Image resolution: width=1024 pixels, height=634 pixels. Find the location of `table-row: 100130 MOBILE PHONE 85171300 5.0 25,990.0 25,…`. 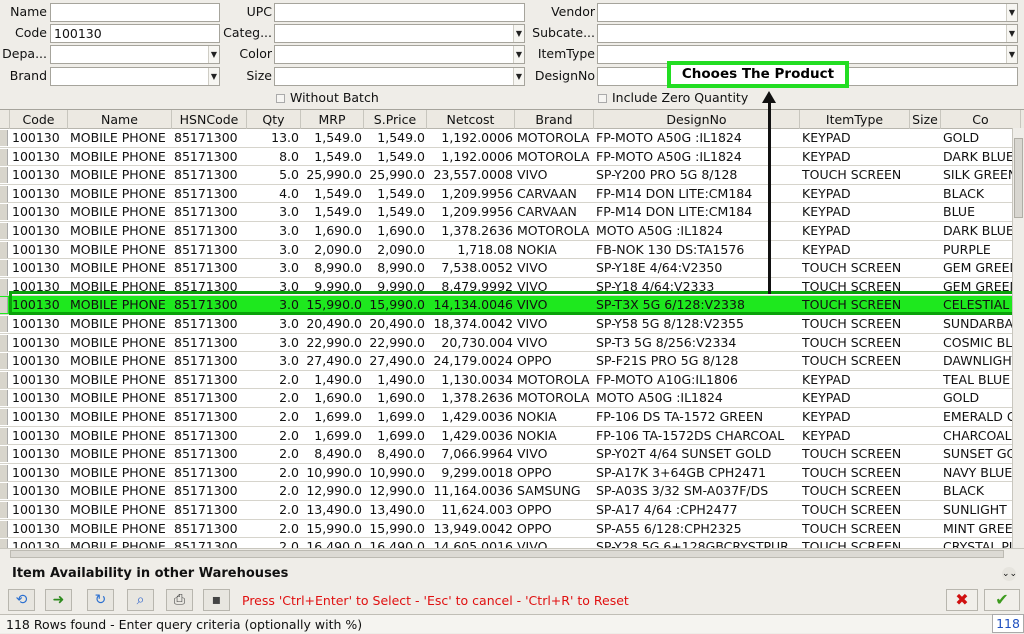

table-row: 100130 MOBILE PHONE 85171300 5.0 25,990.0 25,… is located at coordinates (508, 175).